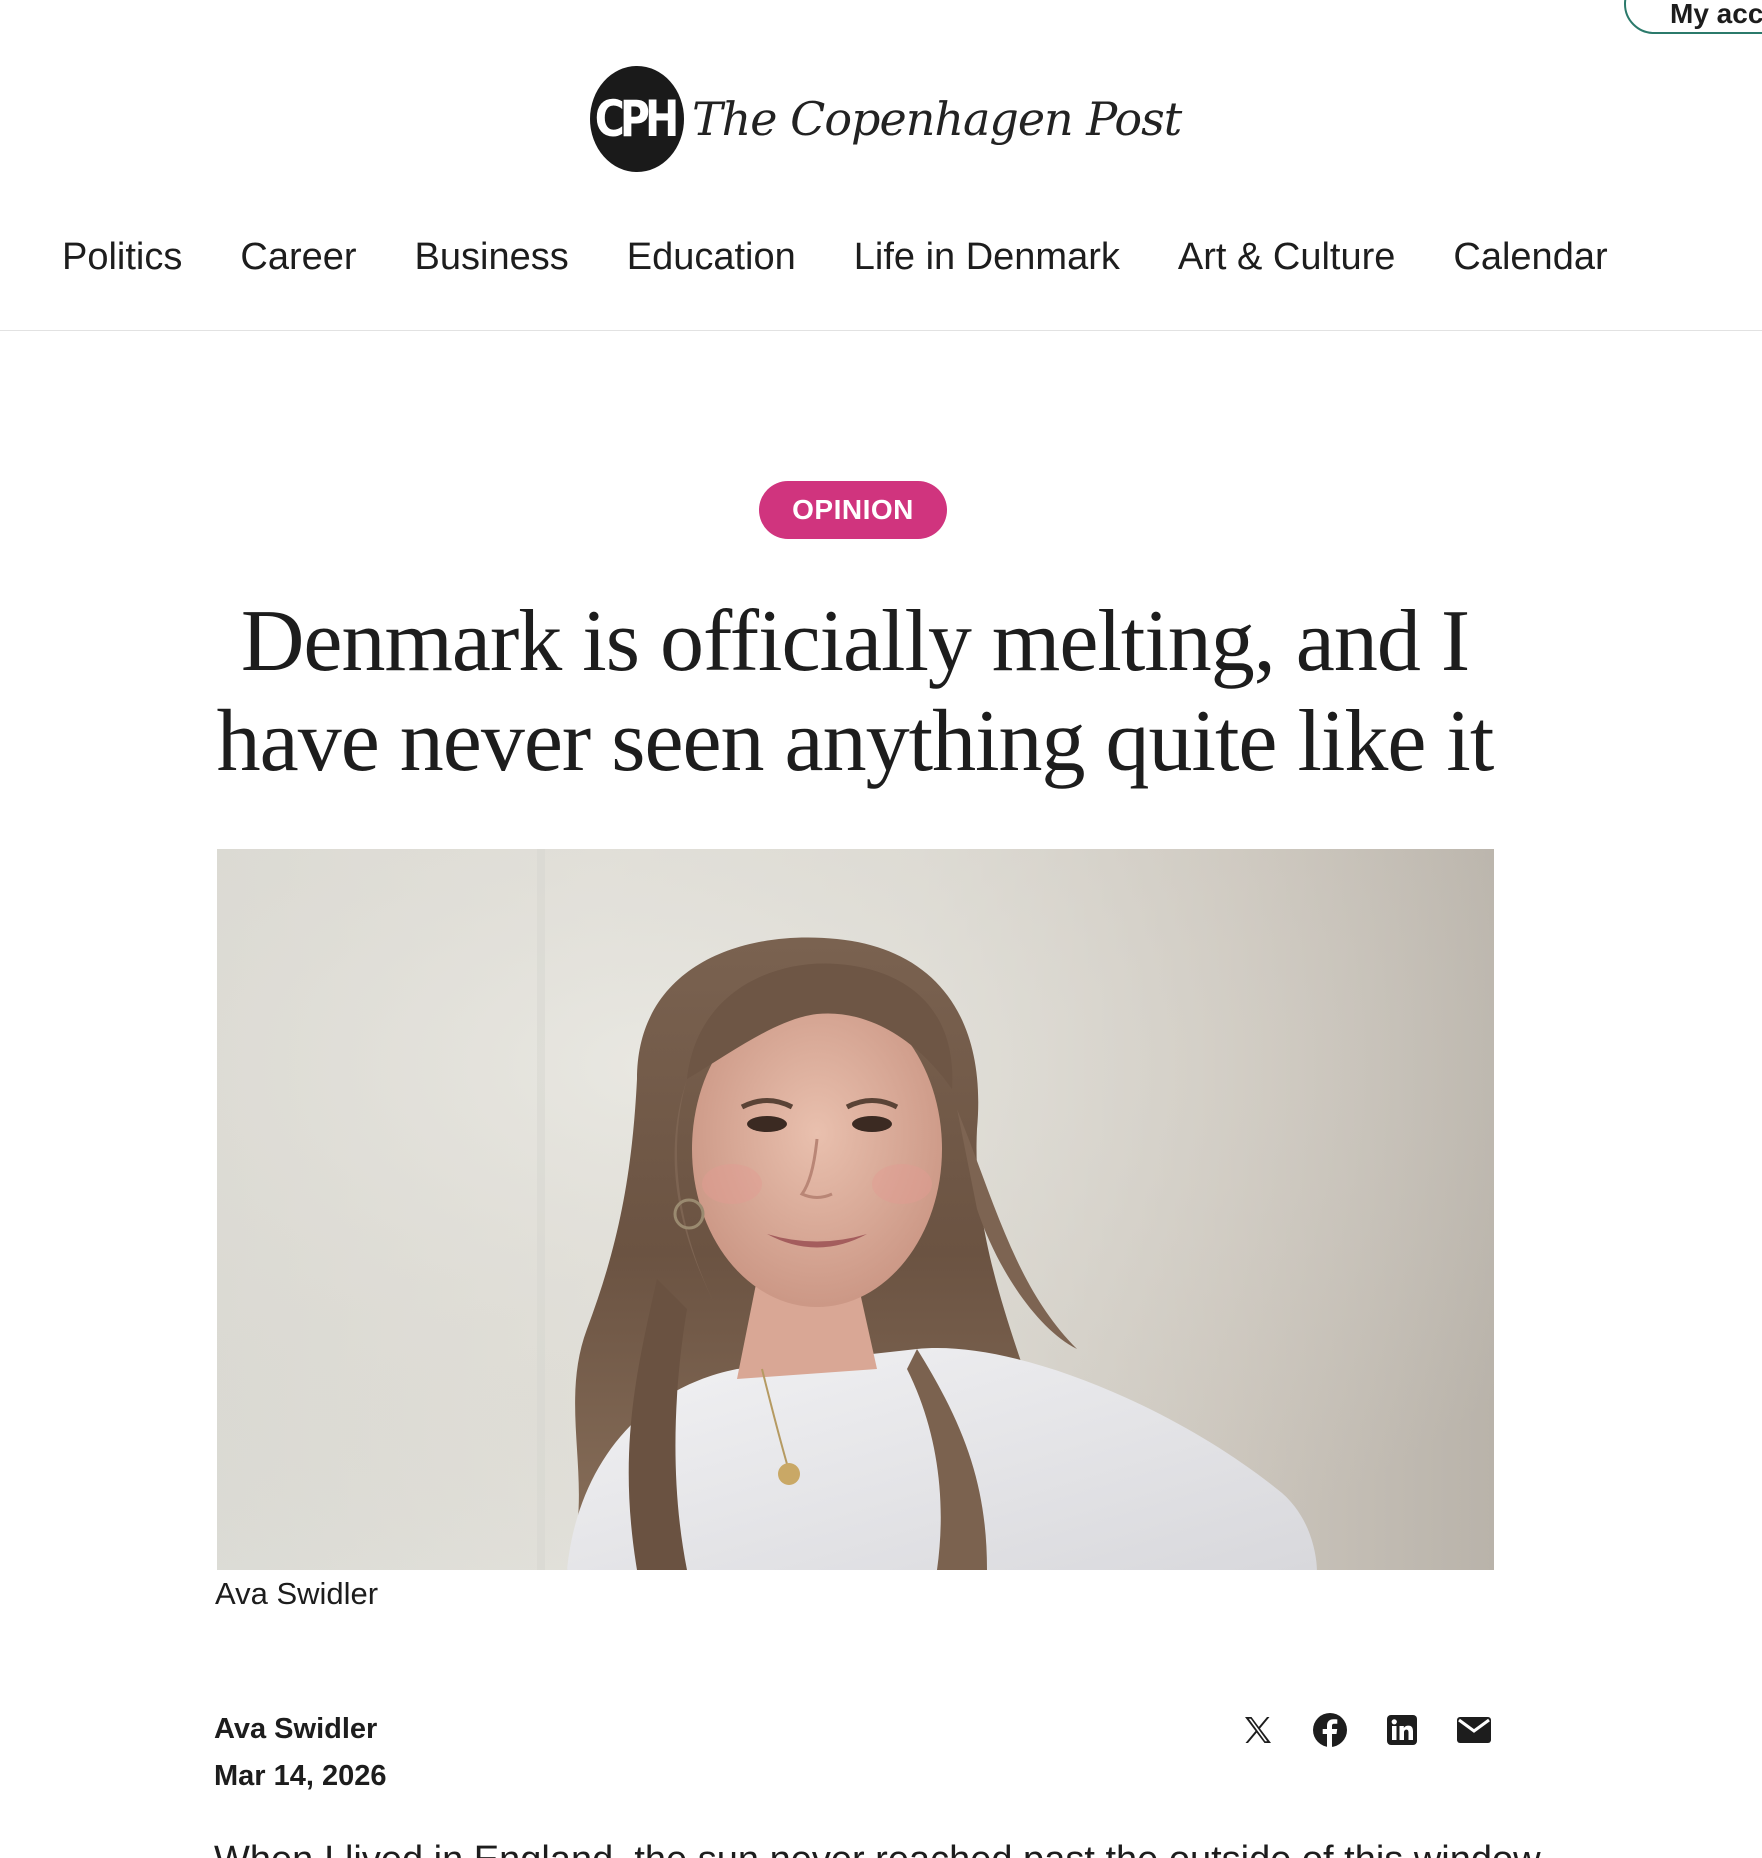 Image resolution: width=1762 pixels, height=1858 pixels. I want to click on email-icon, so click(1474, 1730).